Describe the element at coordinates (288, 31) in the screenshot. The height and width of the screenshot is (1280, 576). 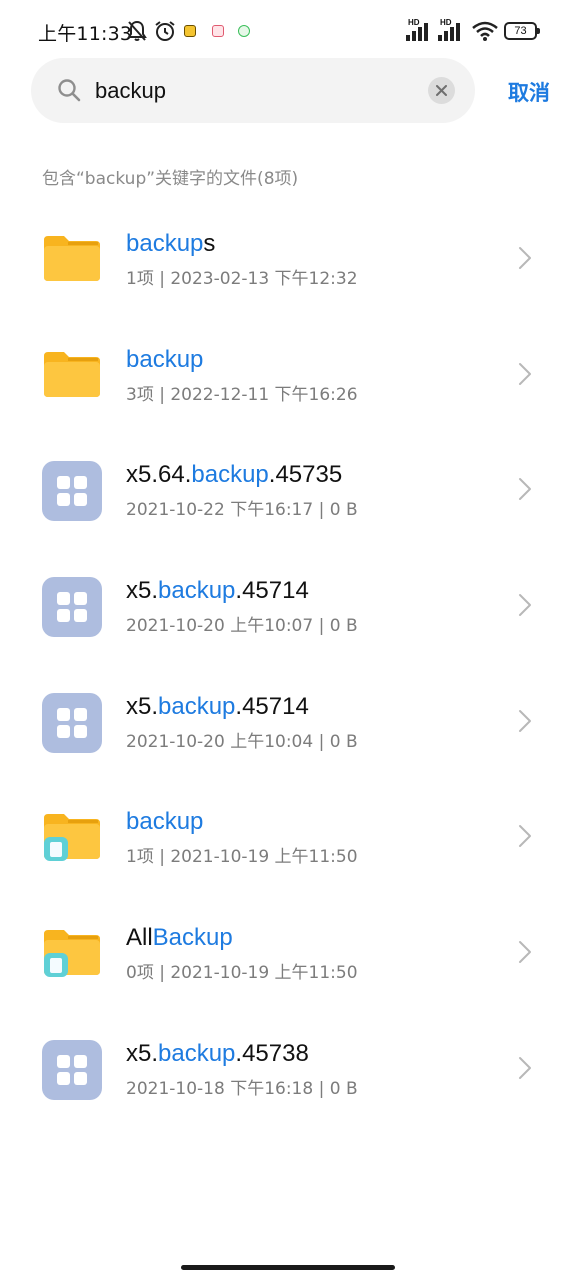
I see `status-bar: 上午11:33 HD HD 73` at that location.